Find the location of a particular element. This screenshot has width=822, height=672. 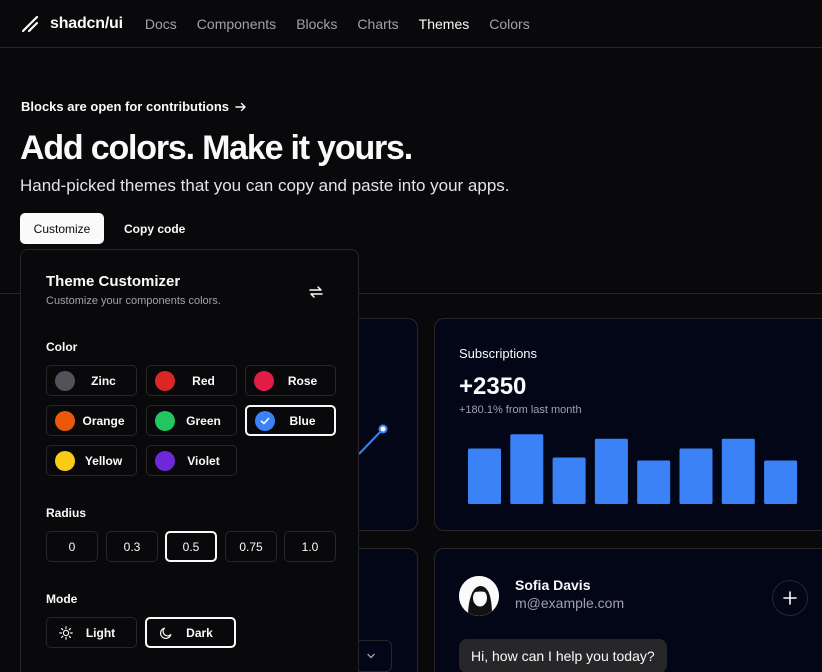

color-rose-button: Rose is located at coordinates (290, 380).